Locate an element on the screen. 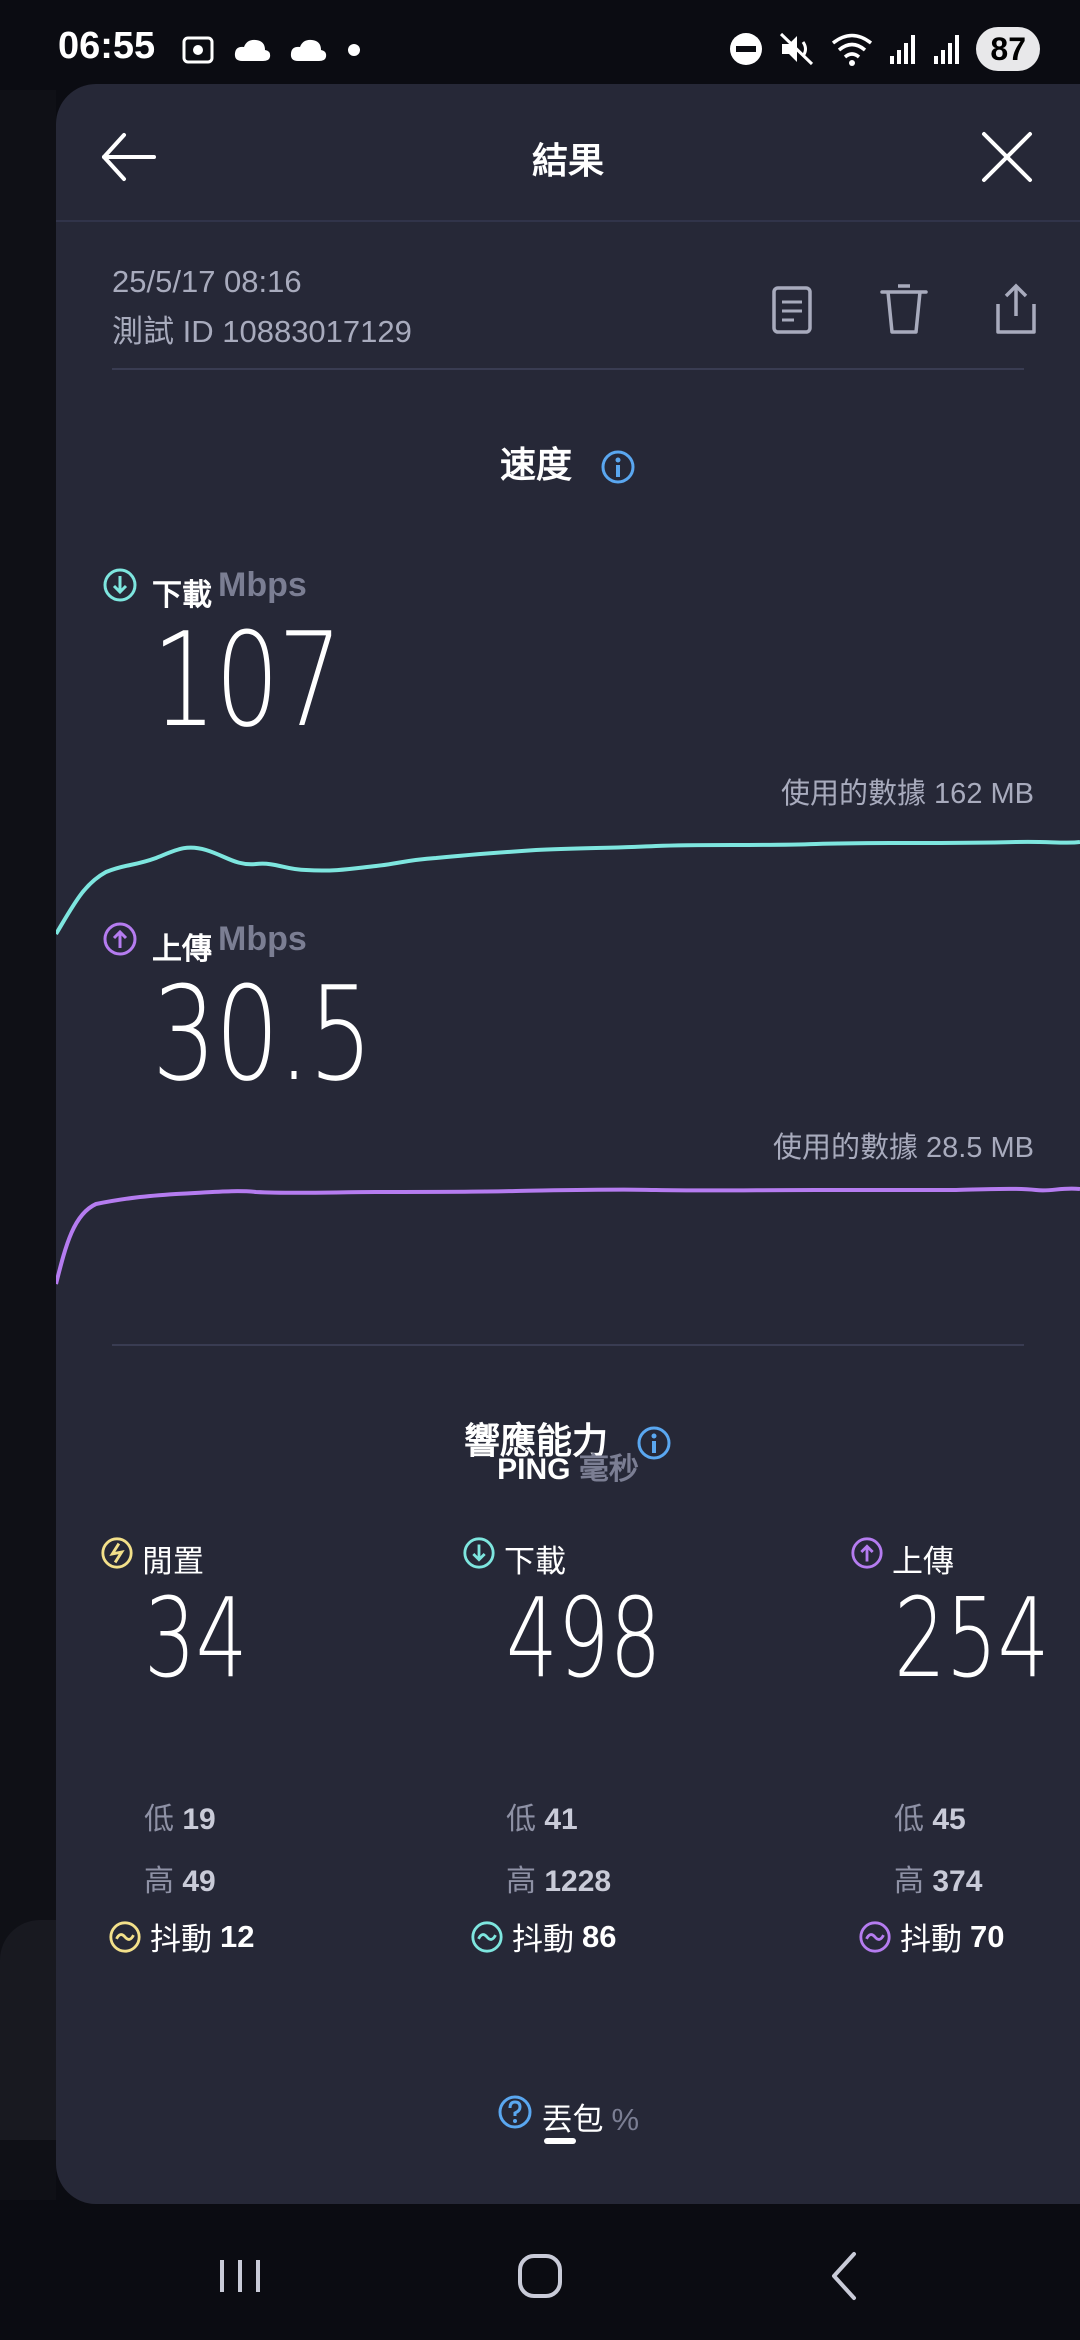 This screenshot has height=2340, width=1080. test-date: 25/5/17 08:16 is located at coordinates (207, 281).